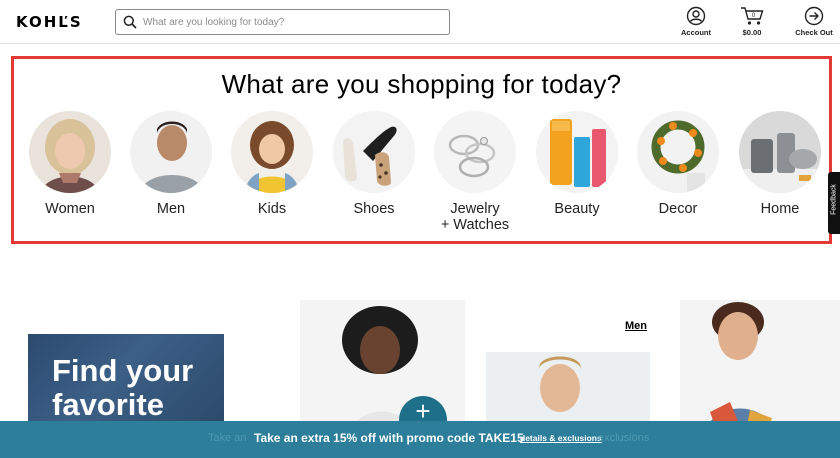 The image size is (840, 458). Describe the element at coordinates (70, 209) in the screenshot. I see `category-label: Women` at that location.